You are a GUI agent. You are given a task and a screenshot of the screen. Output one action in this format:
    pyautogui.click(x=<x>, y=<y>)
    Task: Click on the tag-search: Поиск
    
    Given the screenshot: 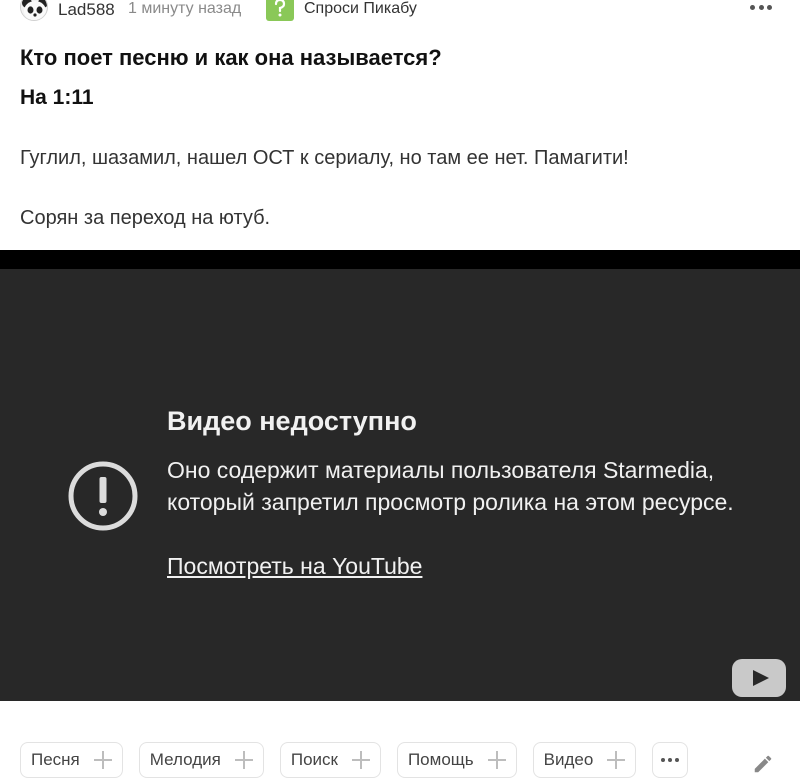 What is the action you would take?
    pyautogui.click(x=330, y=760)
    